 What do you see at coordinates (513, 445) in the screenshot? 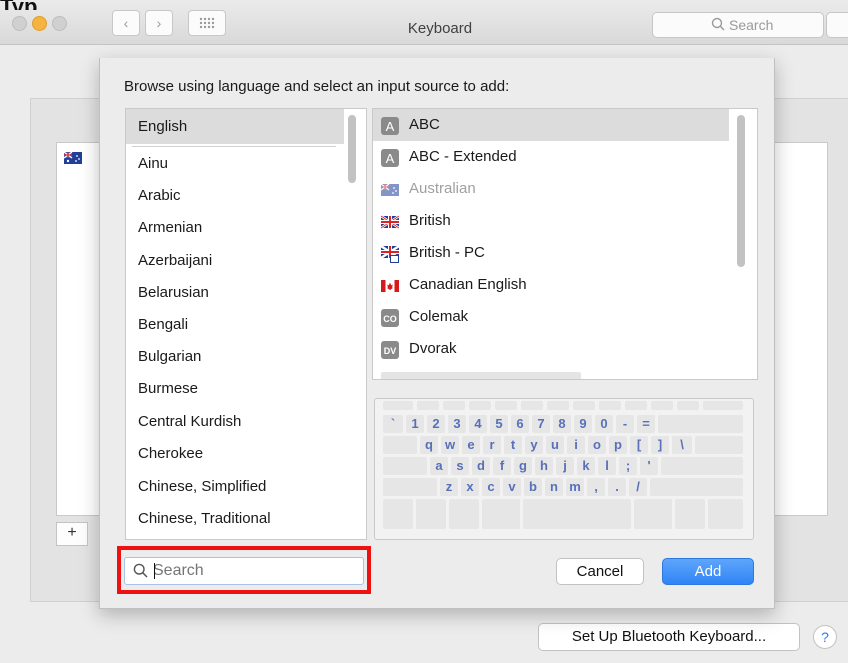
I see `key: t` at bounding box center [513, 445].